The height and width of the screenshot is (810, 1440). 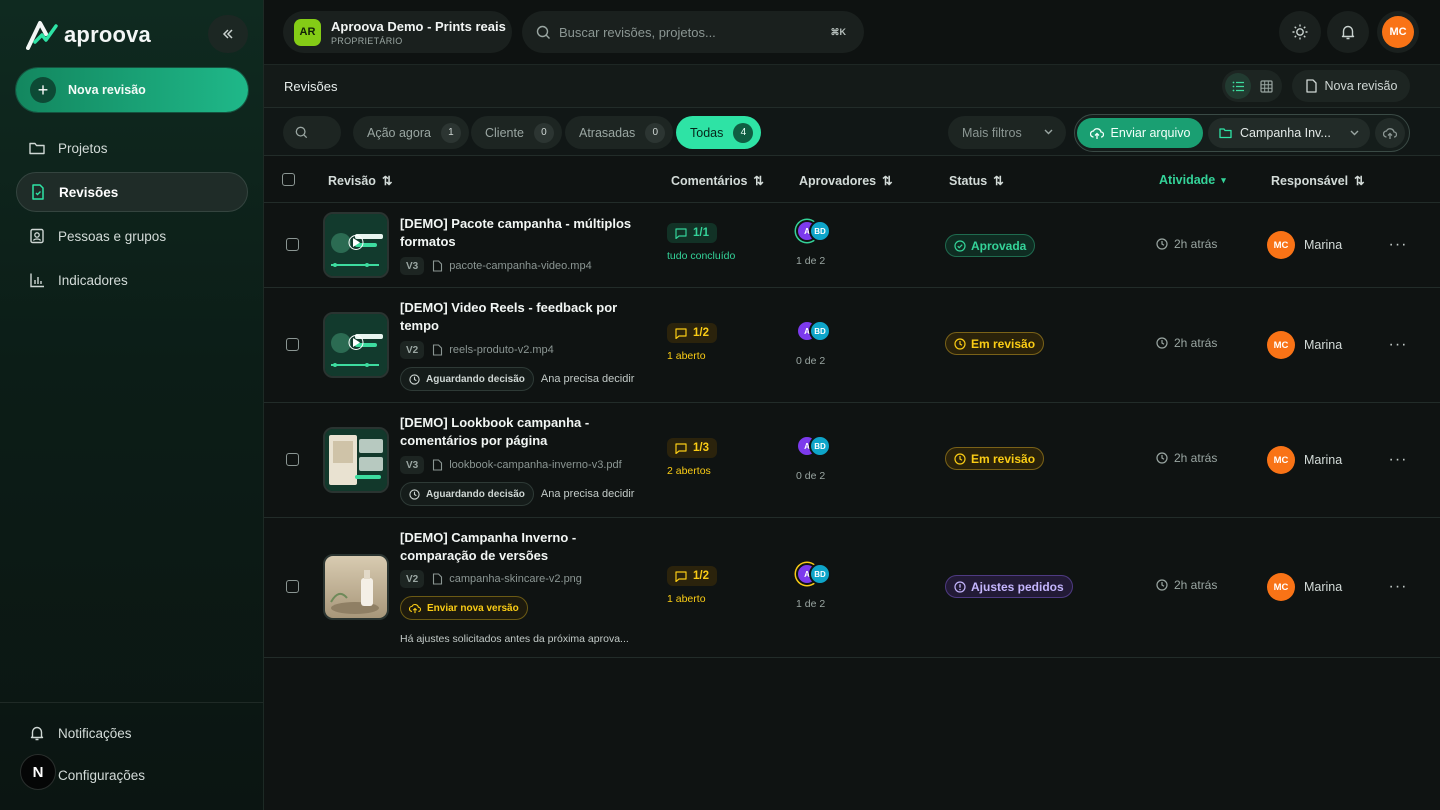 I want to click on version-badge: V2, so click(x=412, y=579).